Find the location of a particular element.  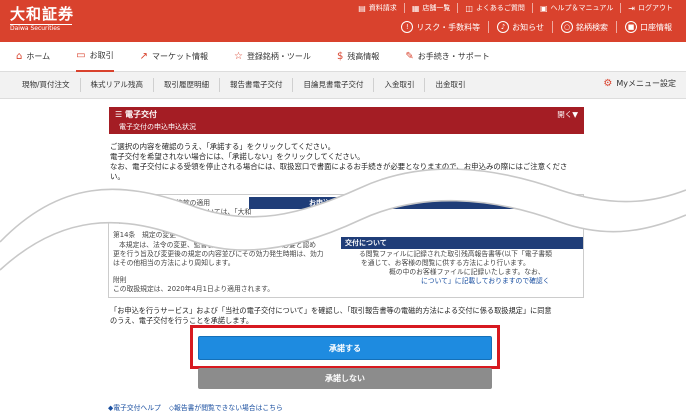

trade-icon: ▭ is located at coordinates (81, 55).